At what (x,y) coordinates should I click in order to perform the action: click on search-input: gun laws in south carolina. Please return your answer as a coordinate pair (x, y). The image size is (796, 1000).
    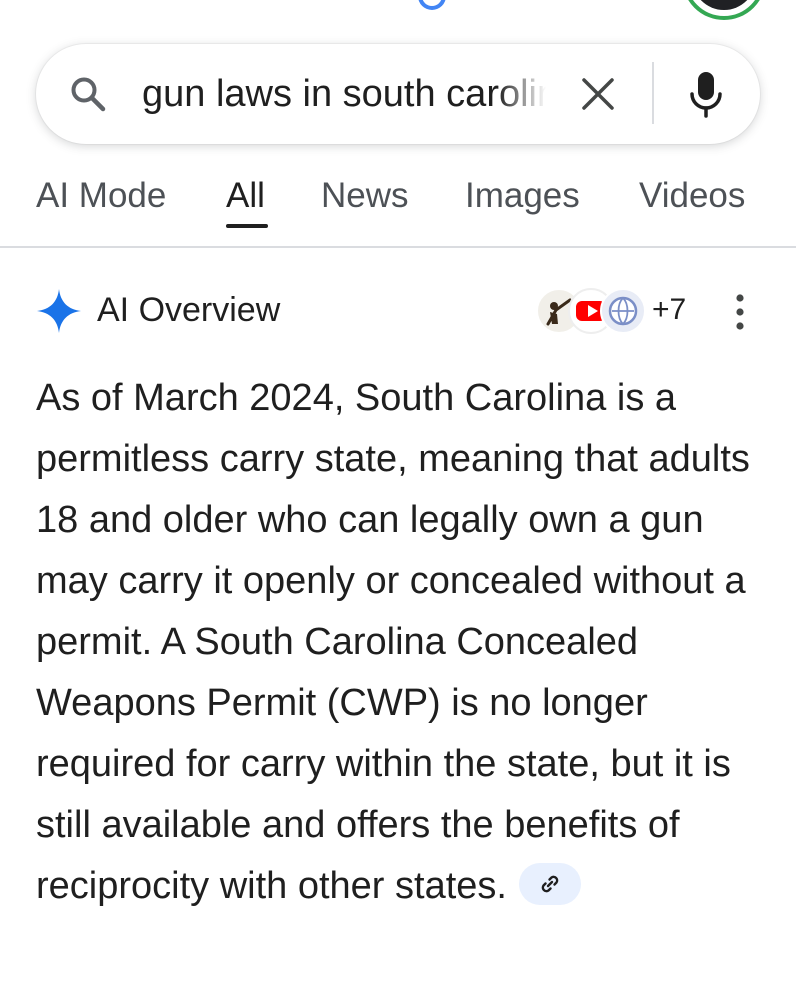
    Looking at the image, I should click on (344, 94).